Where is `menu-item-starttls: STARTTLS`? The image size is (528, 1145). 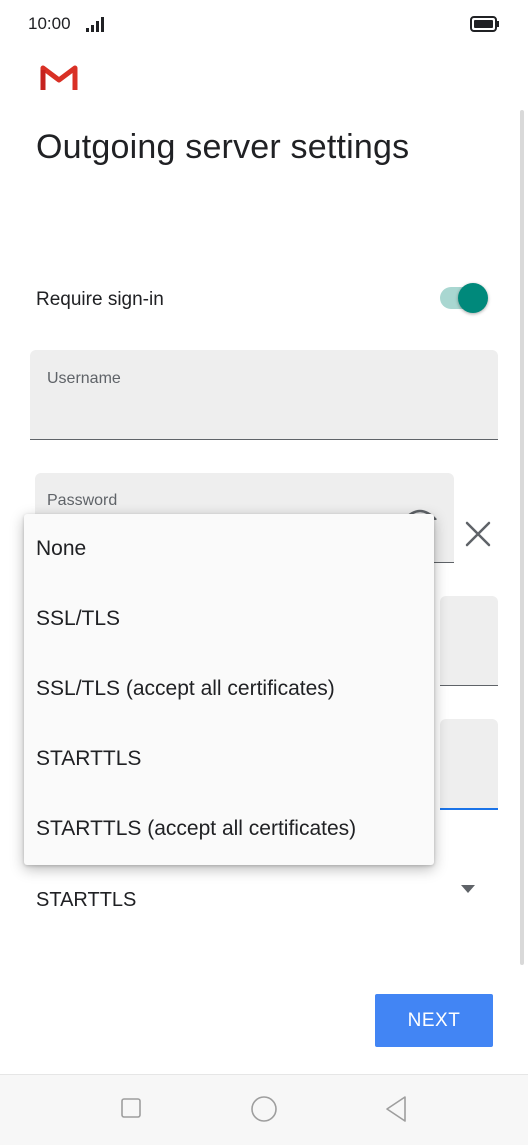
menu-item-starttls: STARTTLS is located at coordinates (229, 759).